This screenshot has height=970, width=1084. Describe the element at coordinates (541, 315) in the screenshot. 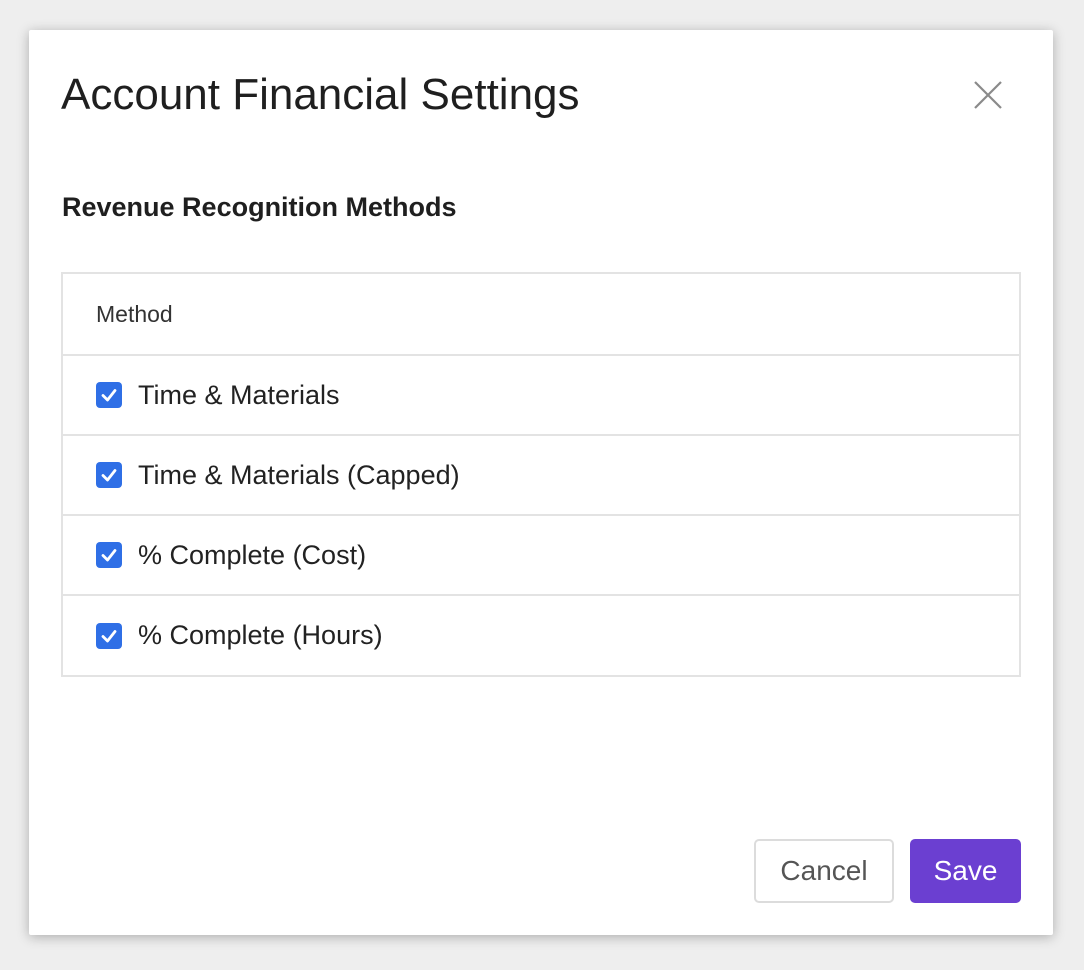

I see `table-header: Method` at that location.